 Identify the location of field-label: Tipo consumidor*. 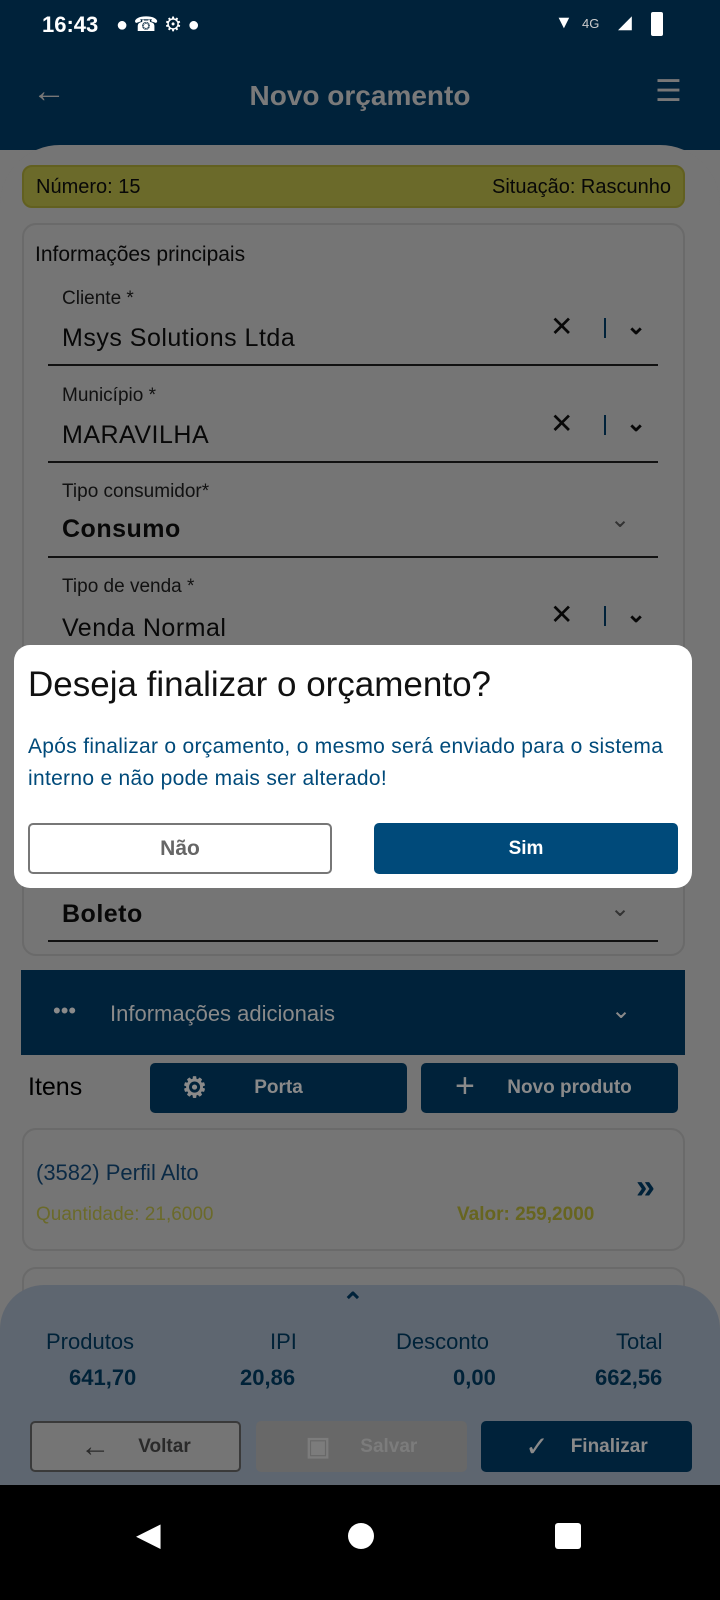
(136, 491).